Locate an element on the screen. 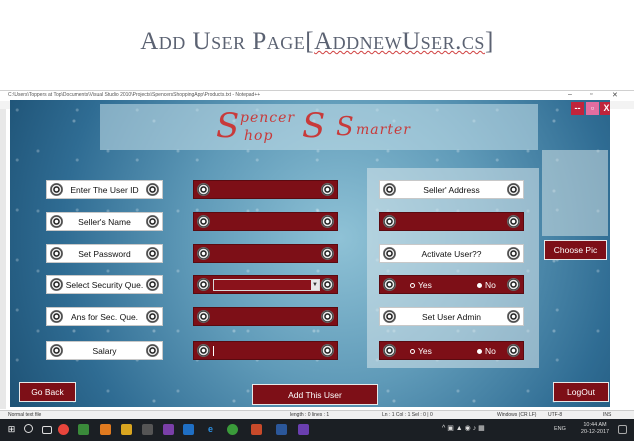  security-question-label: Select Security Que. is located at coordinates (104, 284).